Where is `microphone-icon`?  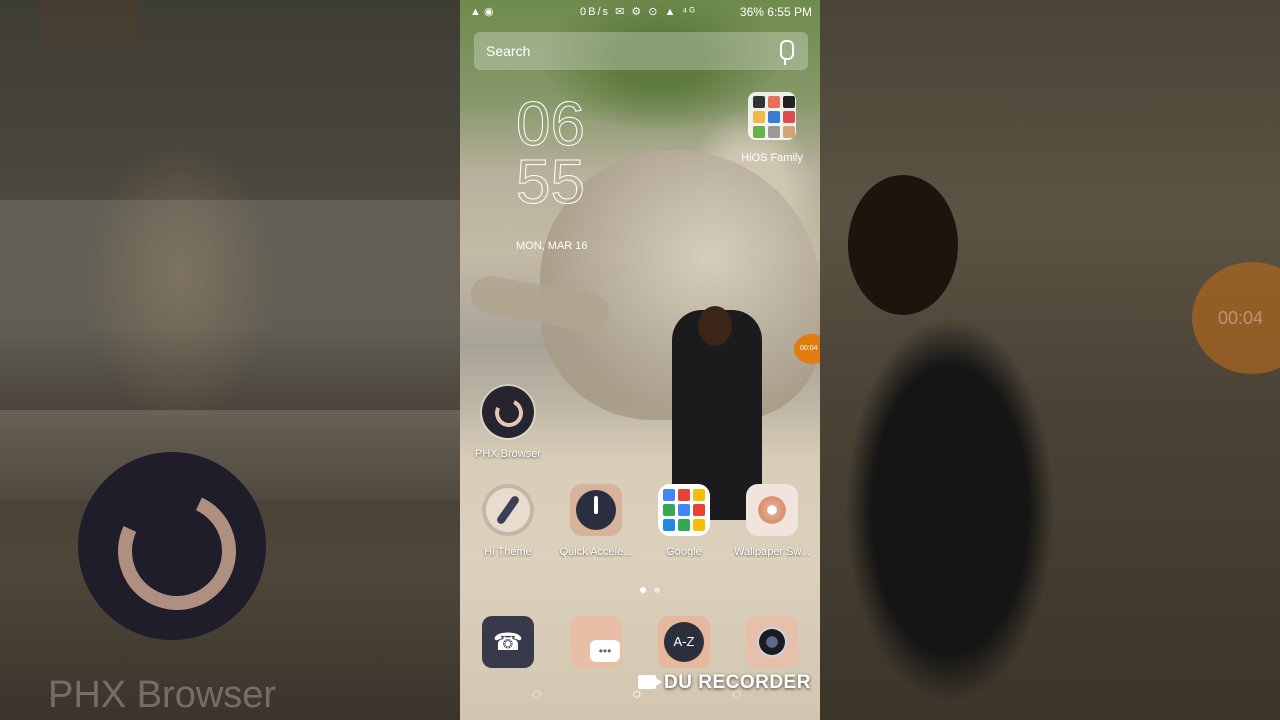
microphone-icon is located at coordinates (787, 52).